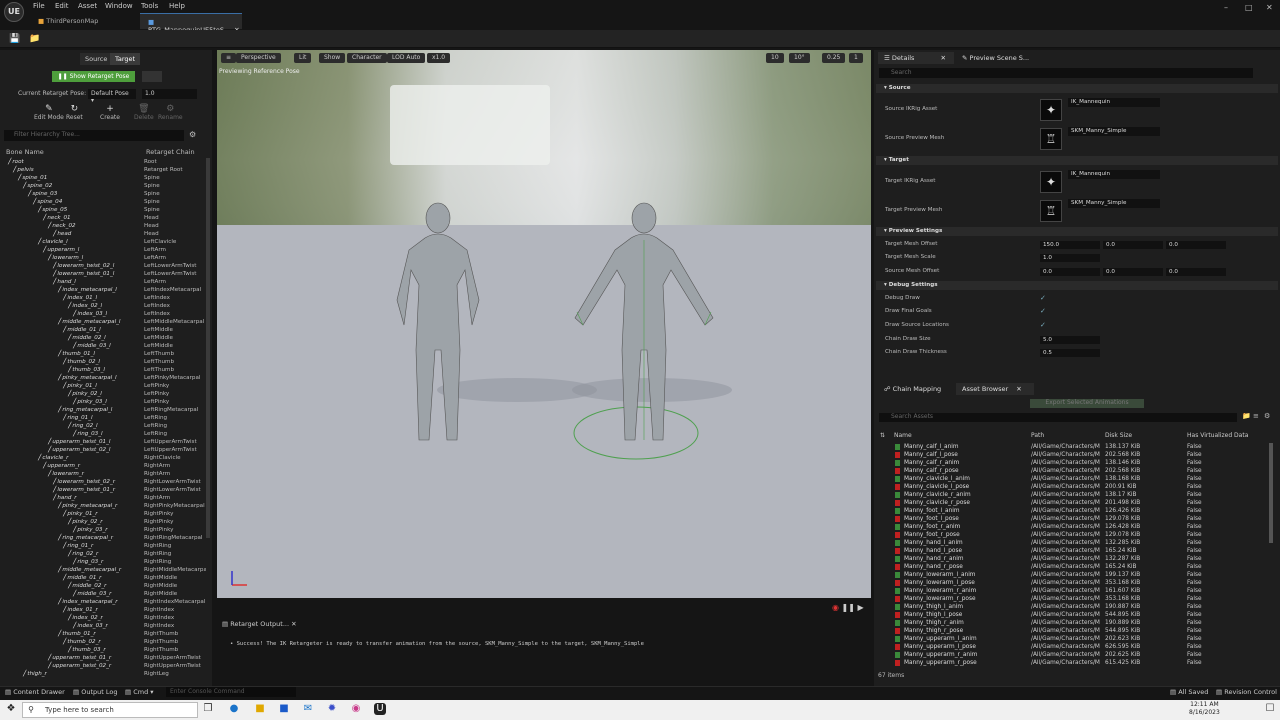 The image size is (1280, 720). Describe the element at coordinates (175, 162) in the screenshot. I see `bone-chain: Root` at that location.